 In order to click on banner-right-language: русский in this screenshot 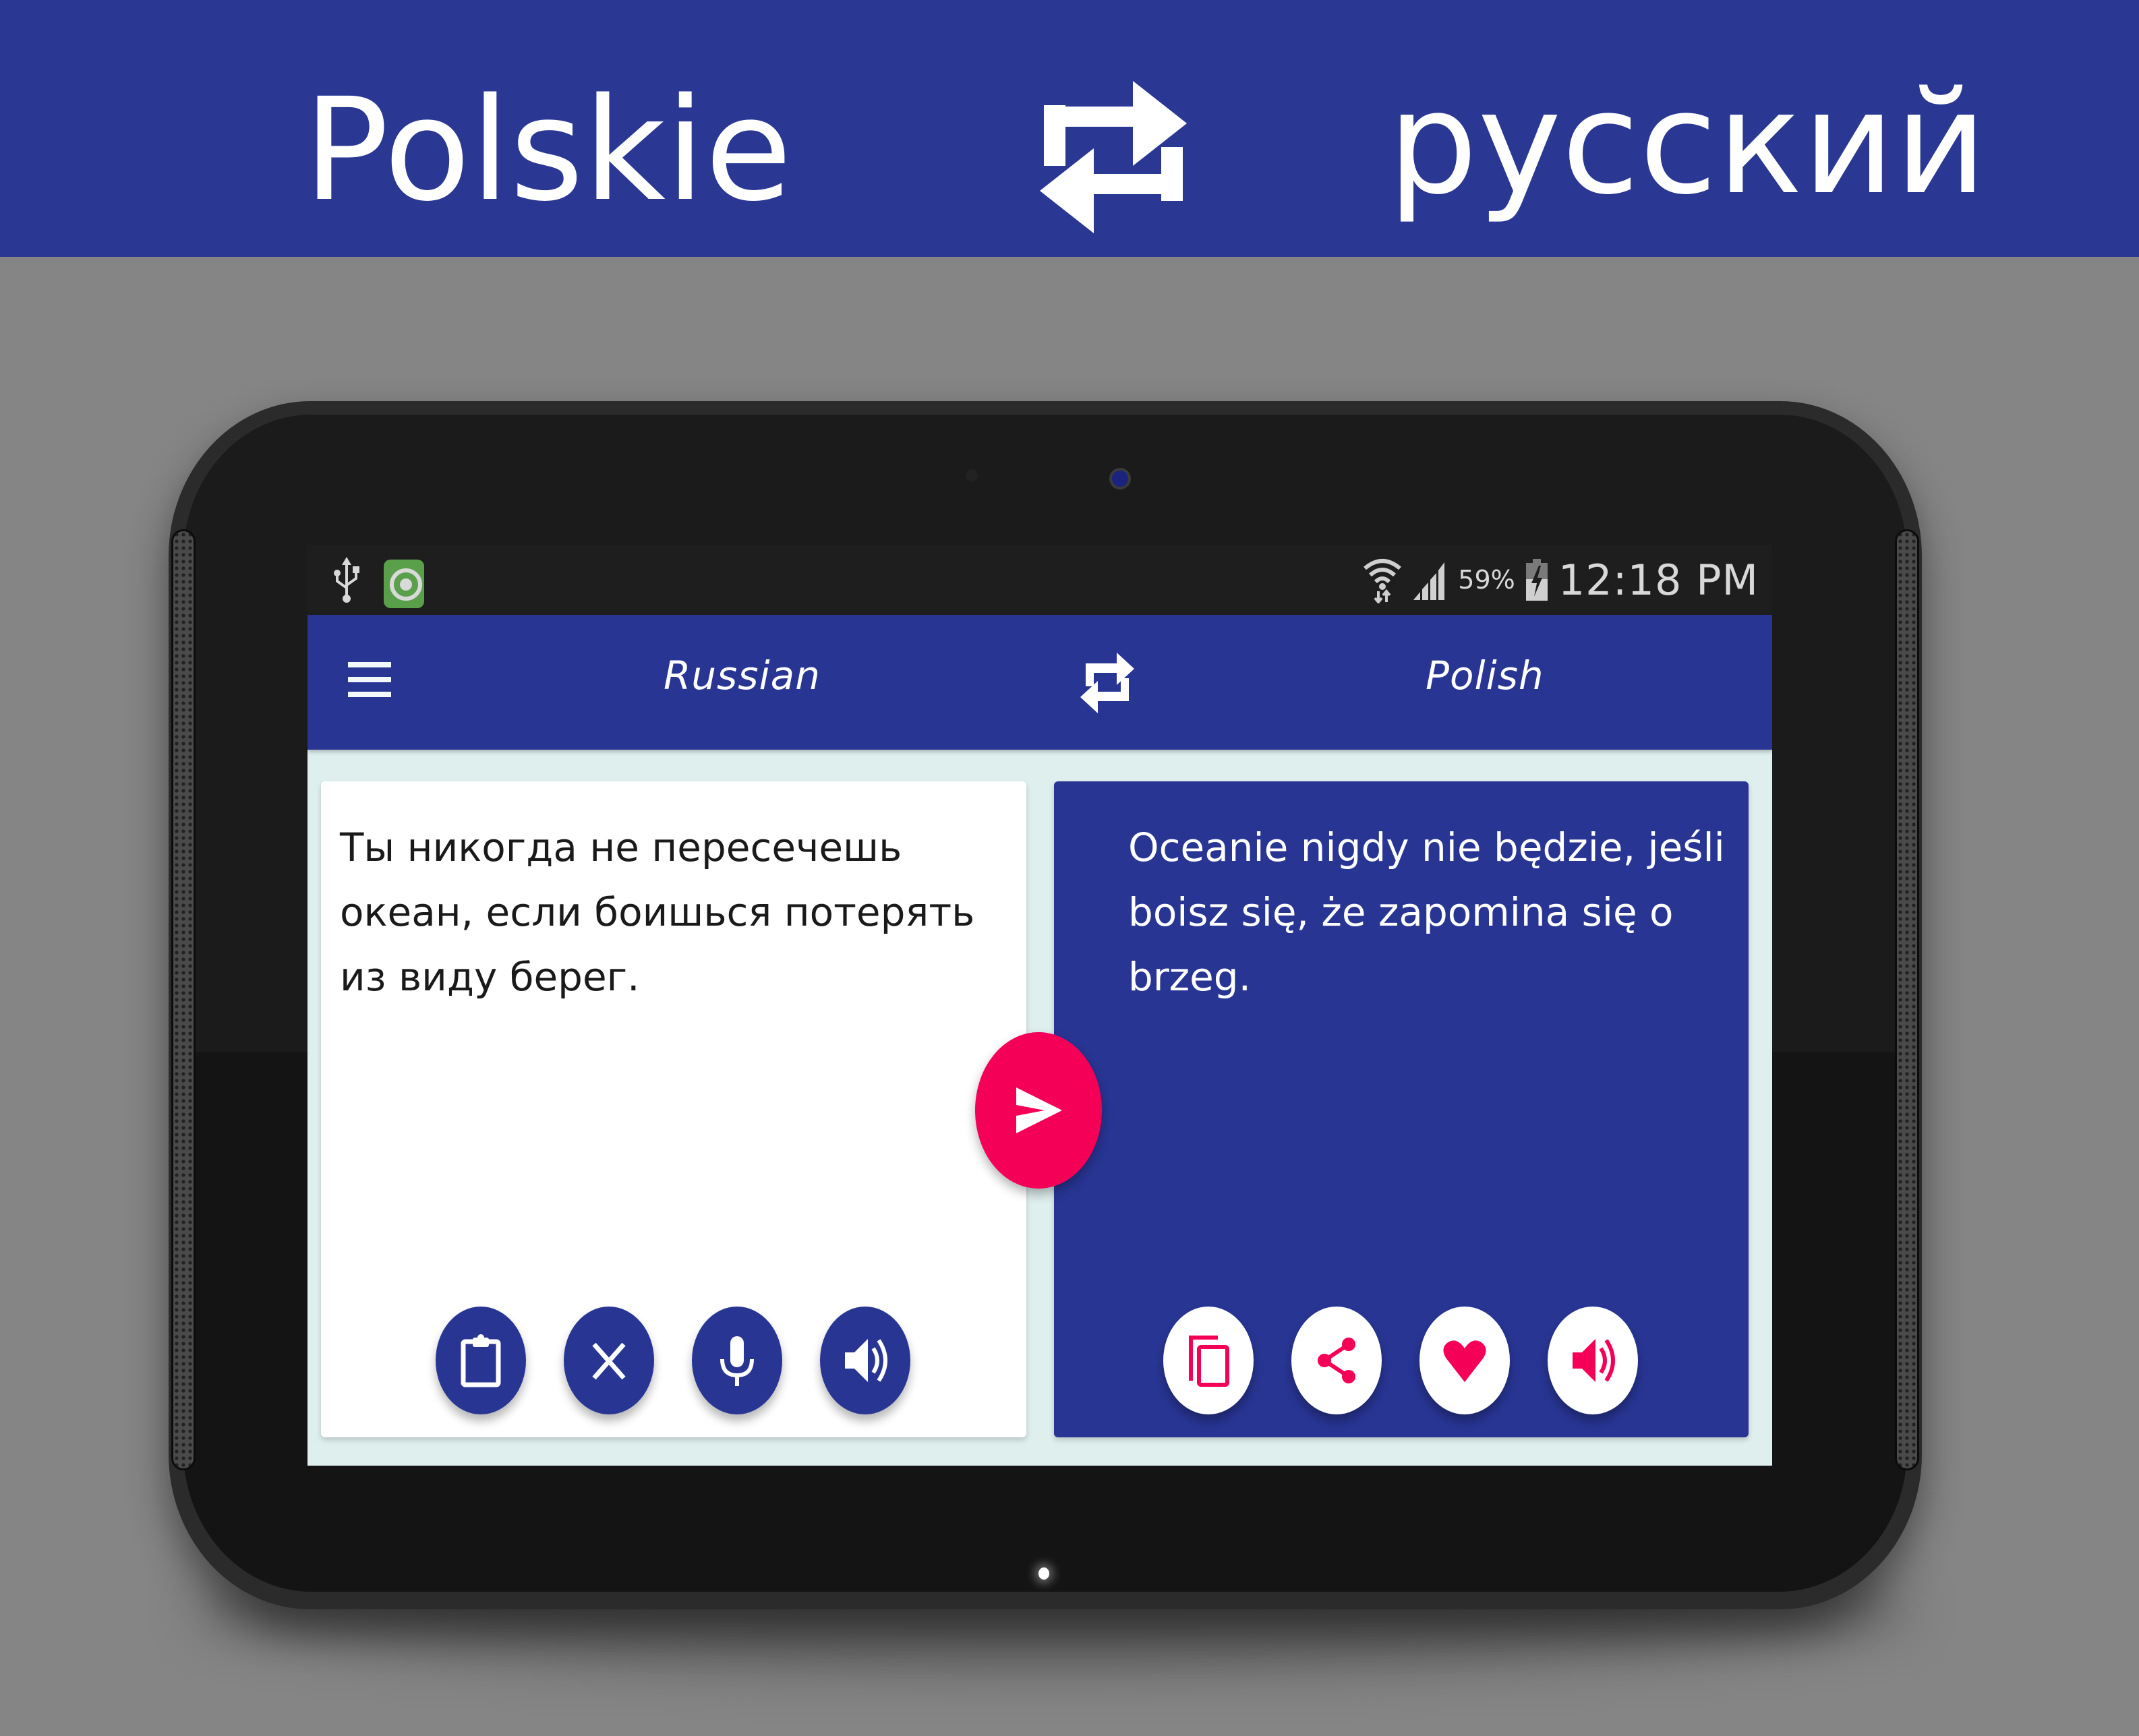, I will do `click(1687, 143)`.